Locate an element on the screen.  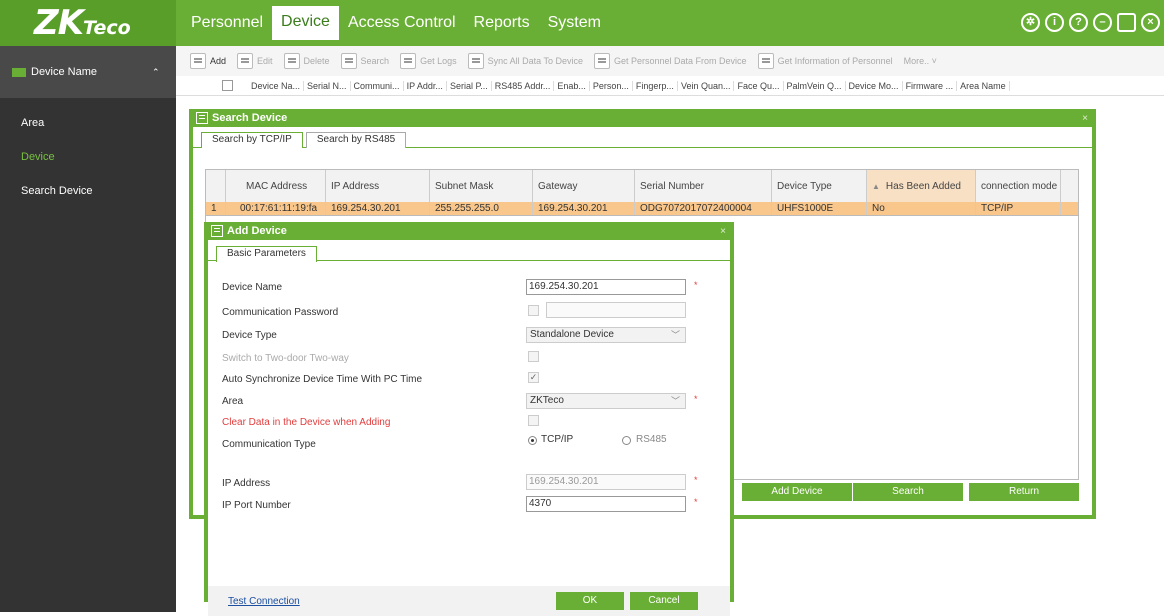
sync-all-button: Sync All Data To Device is located at coordinates (525, 61).